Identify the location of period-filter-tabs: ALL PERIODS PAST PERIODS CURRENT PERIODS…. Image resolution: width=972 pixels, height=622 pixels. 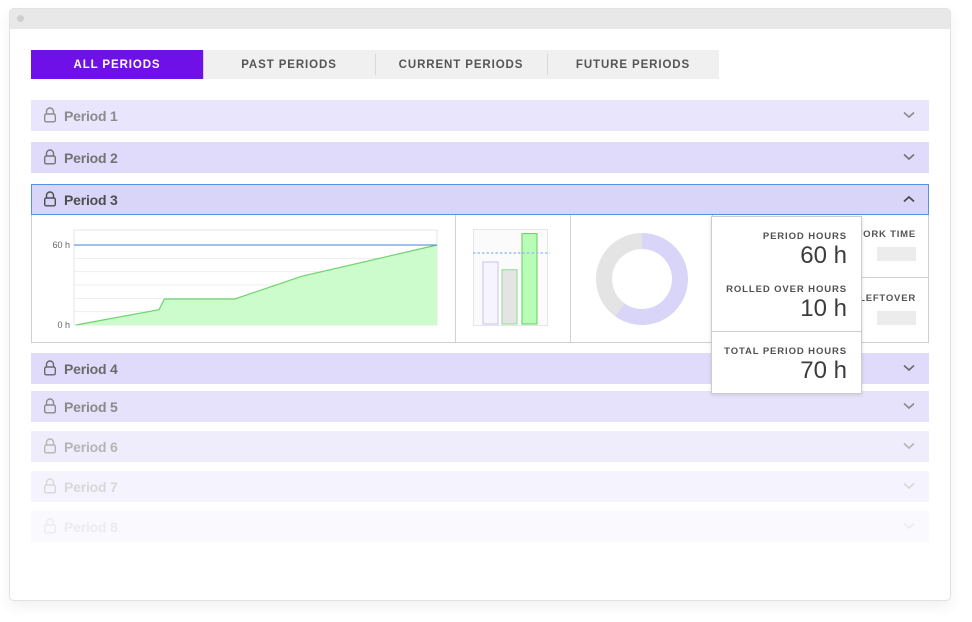
(375, 64).